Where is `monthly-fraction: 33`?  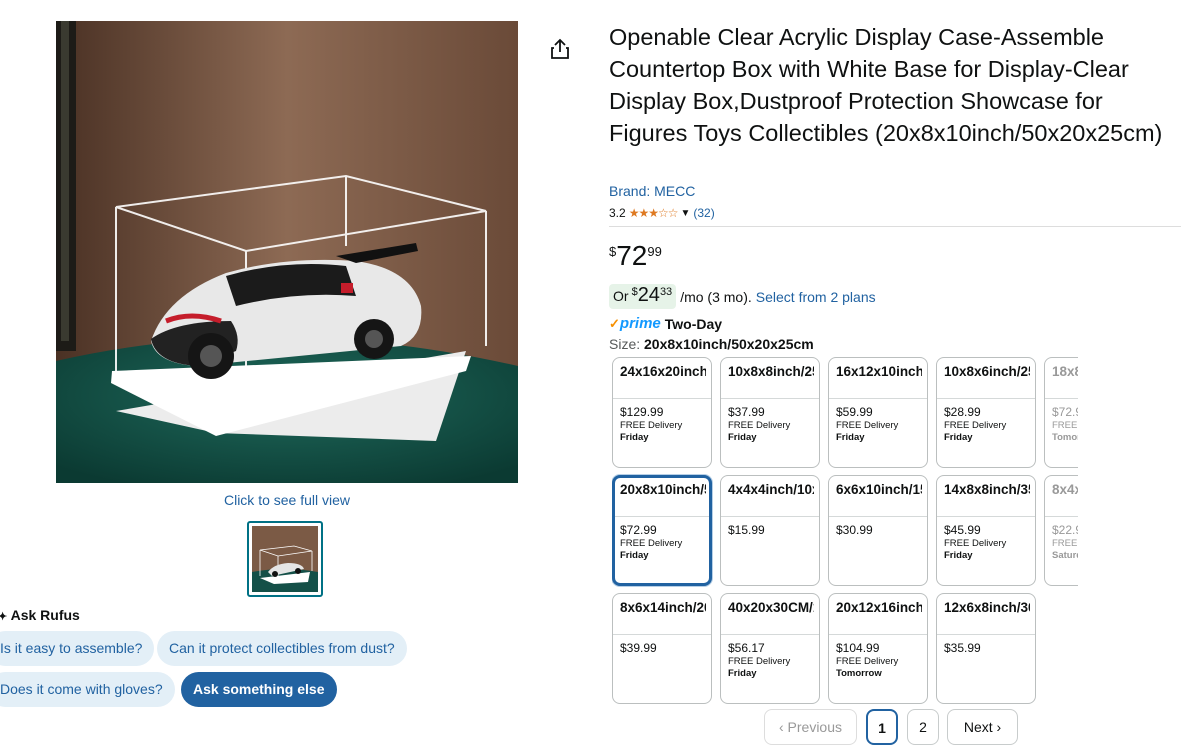
monthly-fraction: 33 is located at coordinates (666, 292).